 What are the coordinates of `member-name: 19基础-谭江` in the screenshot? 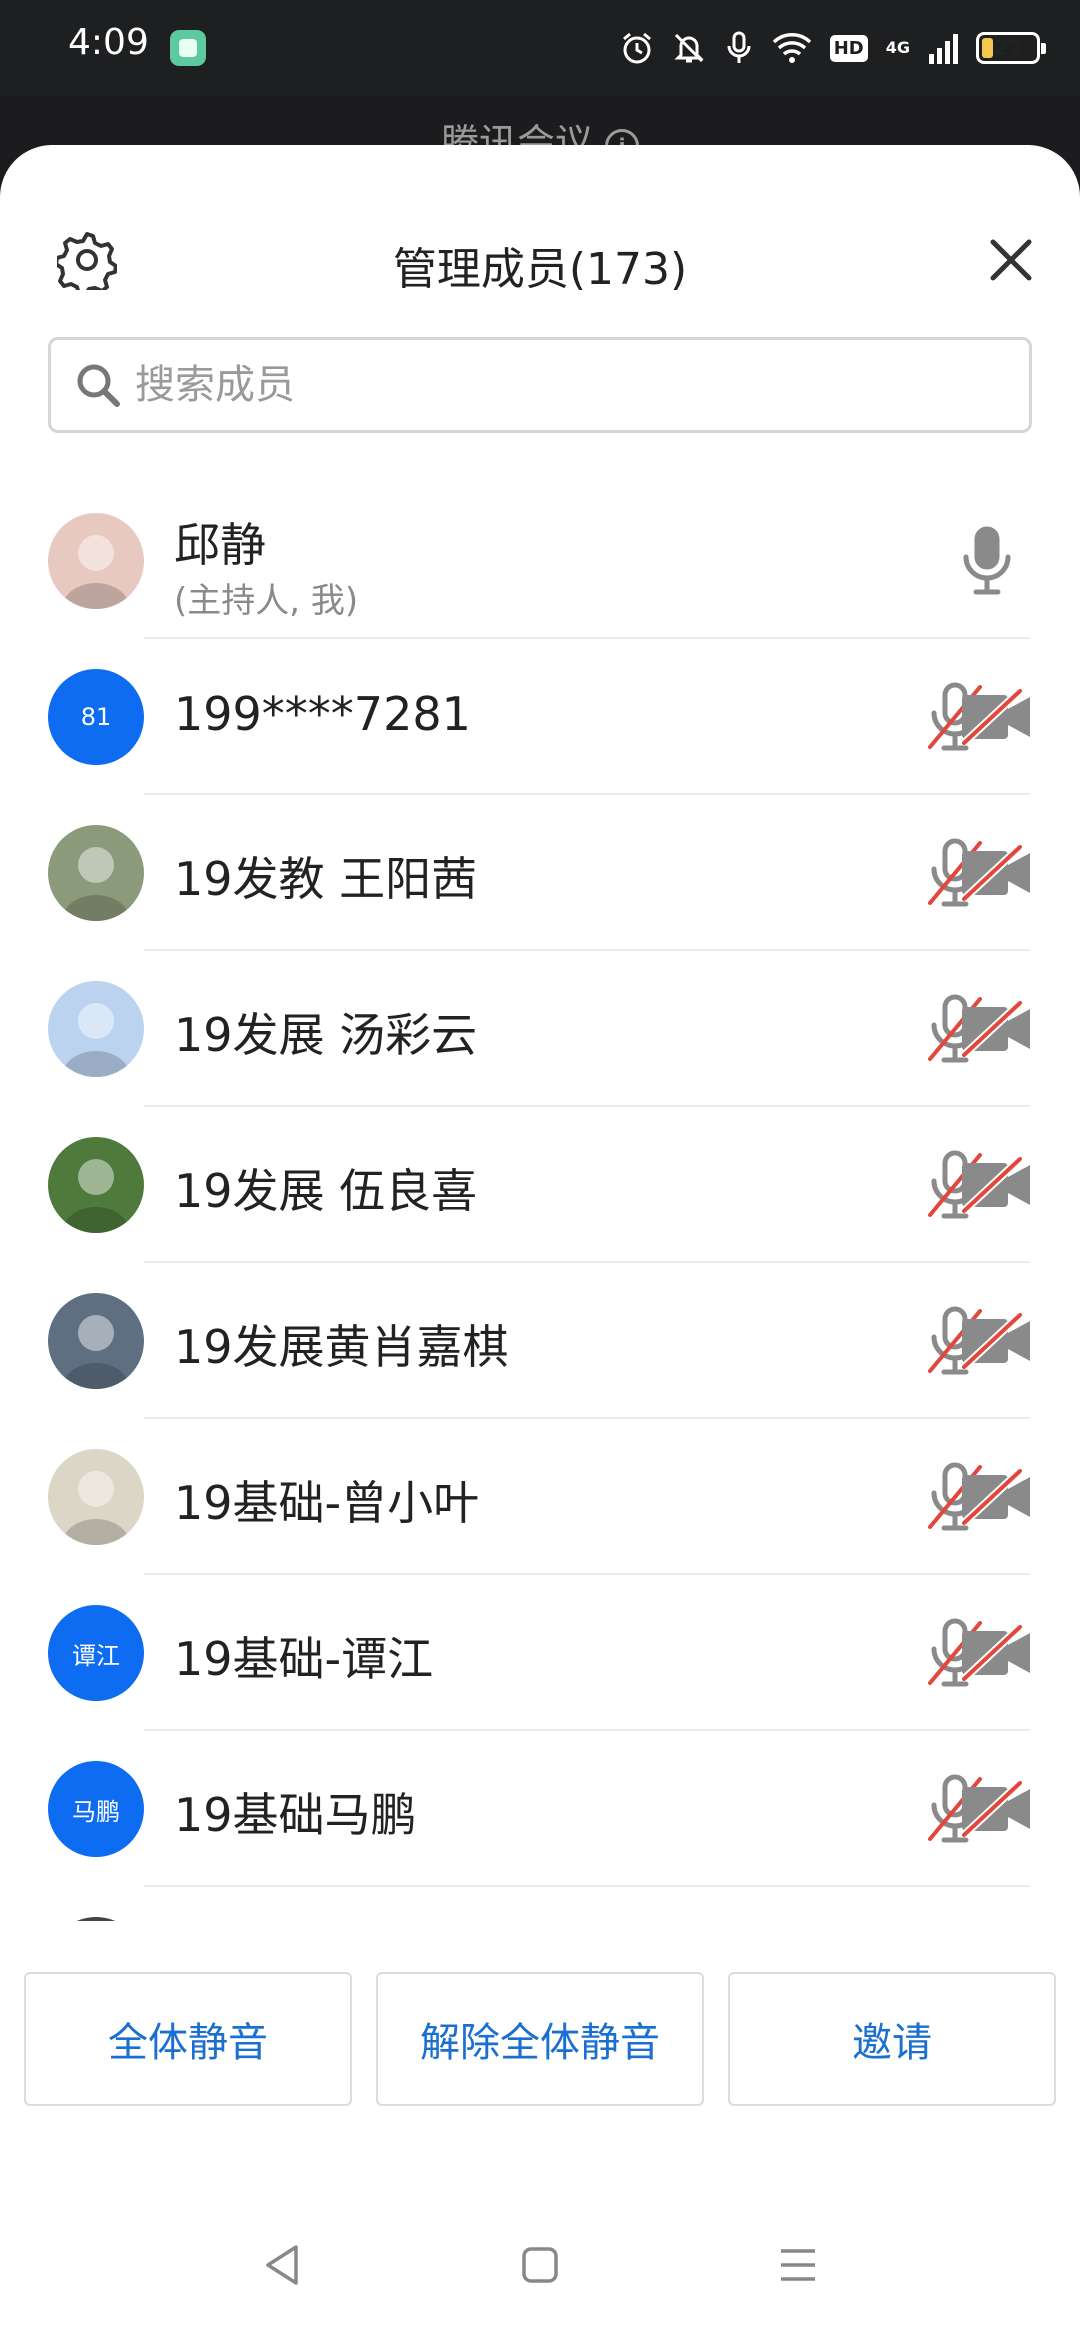 It's located at (304, 1659).